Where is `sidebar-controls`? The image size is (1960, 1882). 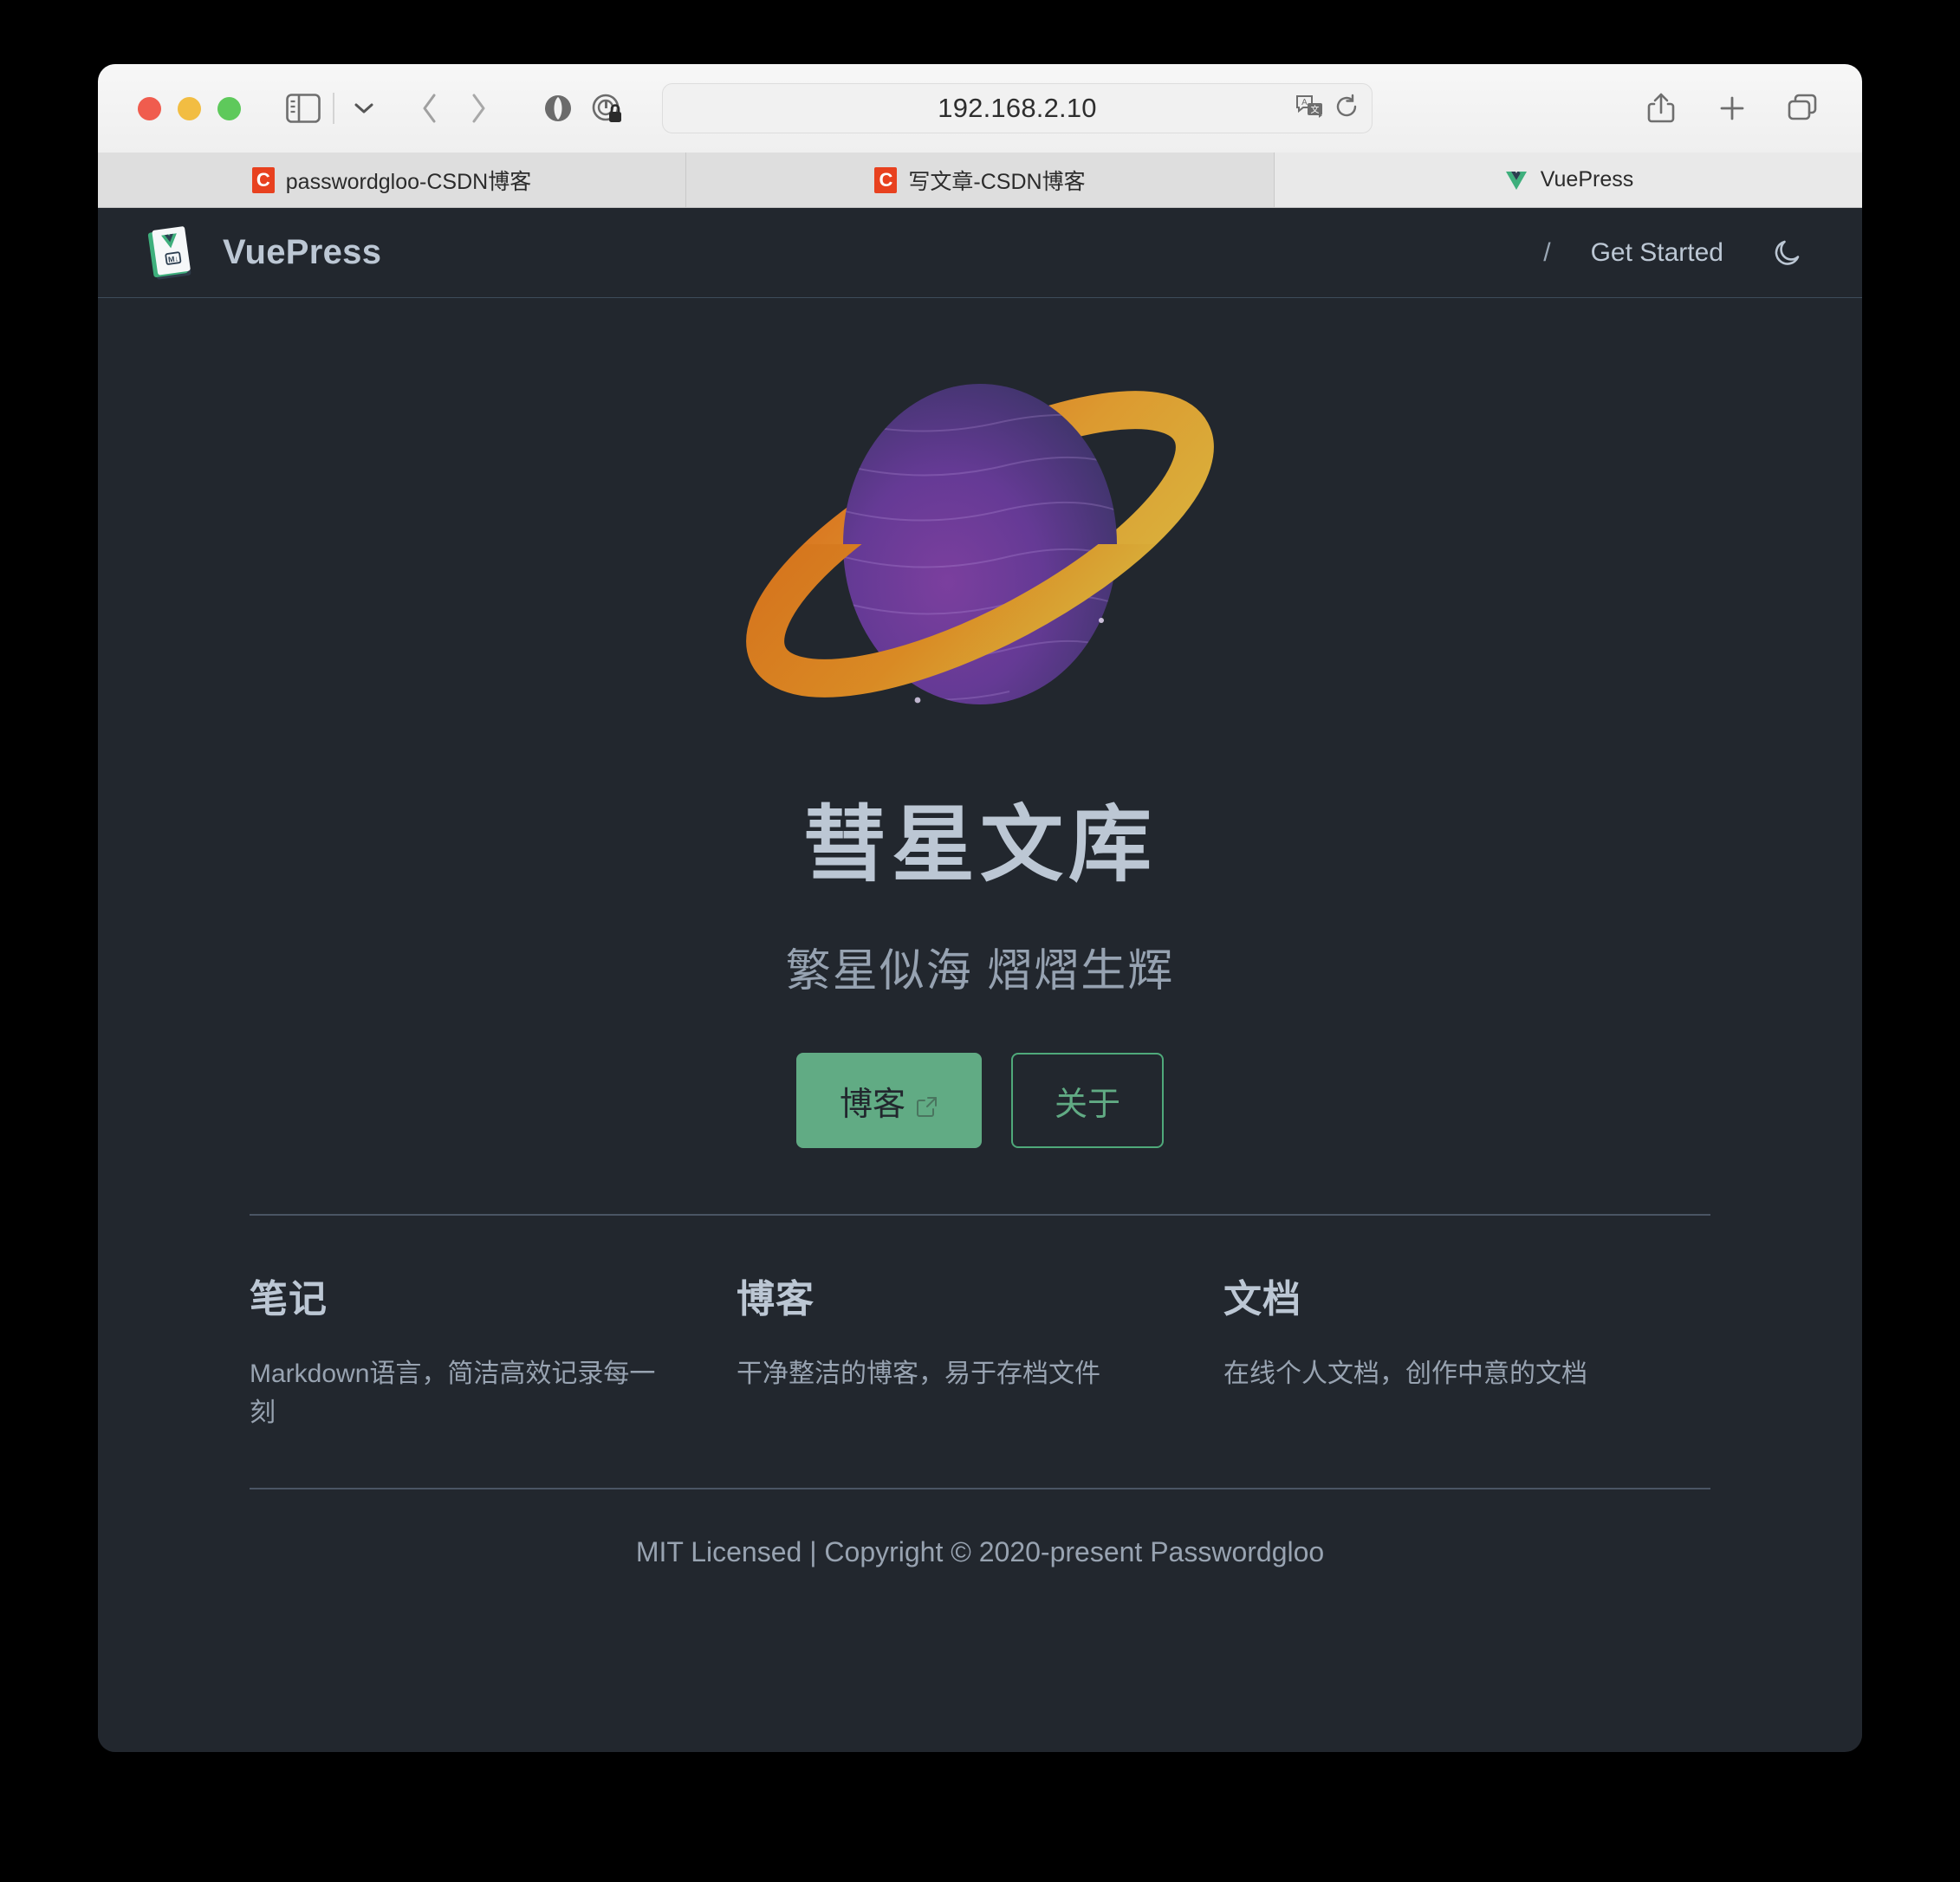 sidebar-controls is located at coordinates (333, 108).